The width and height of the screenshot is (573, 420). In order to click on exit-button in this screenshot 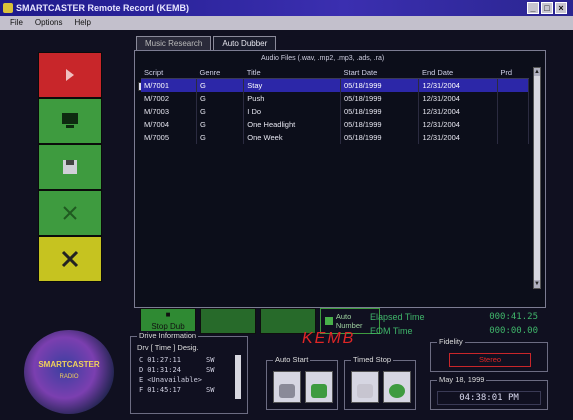, I will do `click(70, 259)`.